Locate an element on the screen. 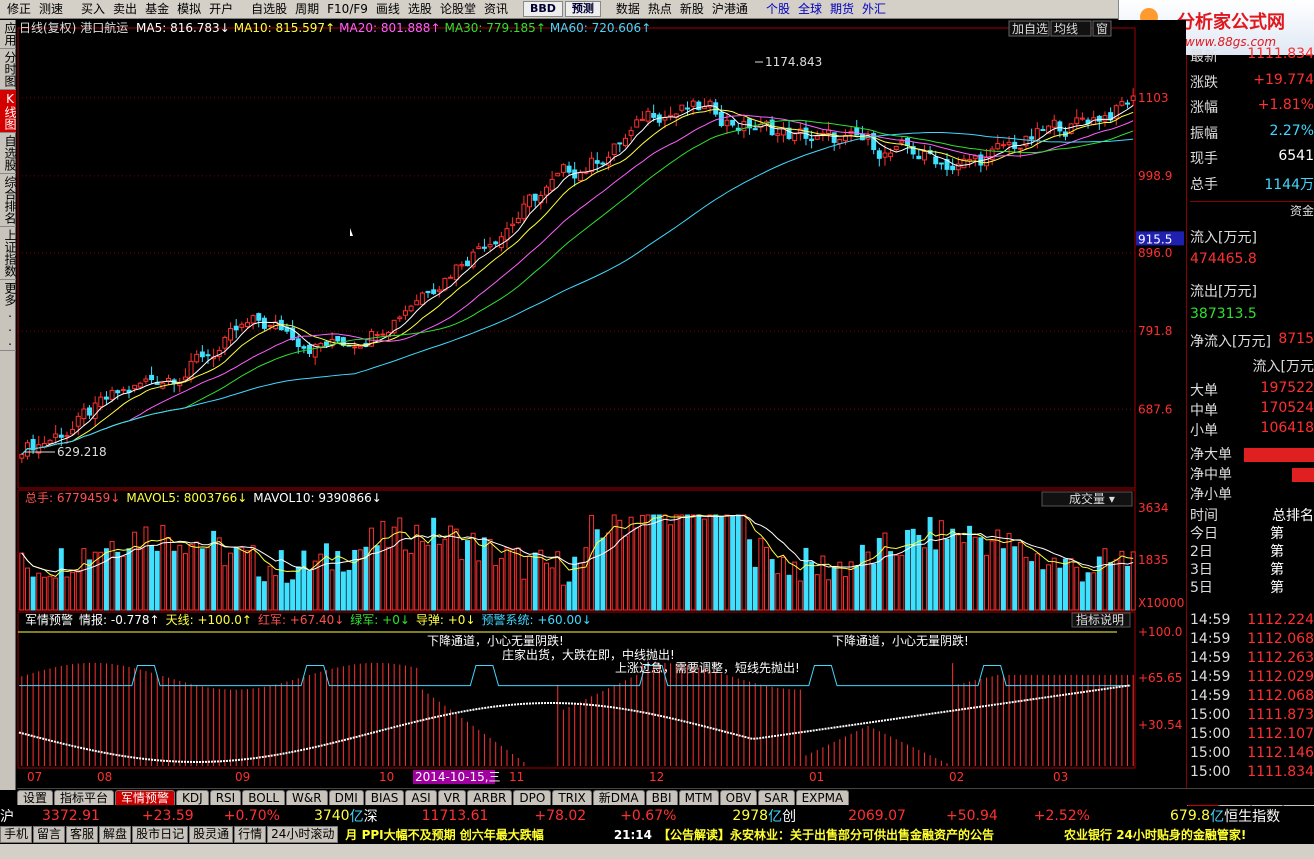  rank-row: 3日 第 is located at coordinates (1252, 569).